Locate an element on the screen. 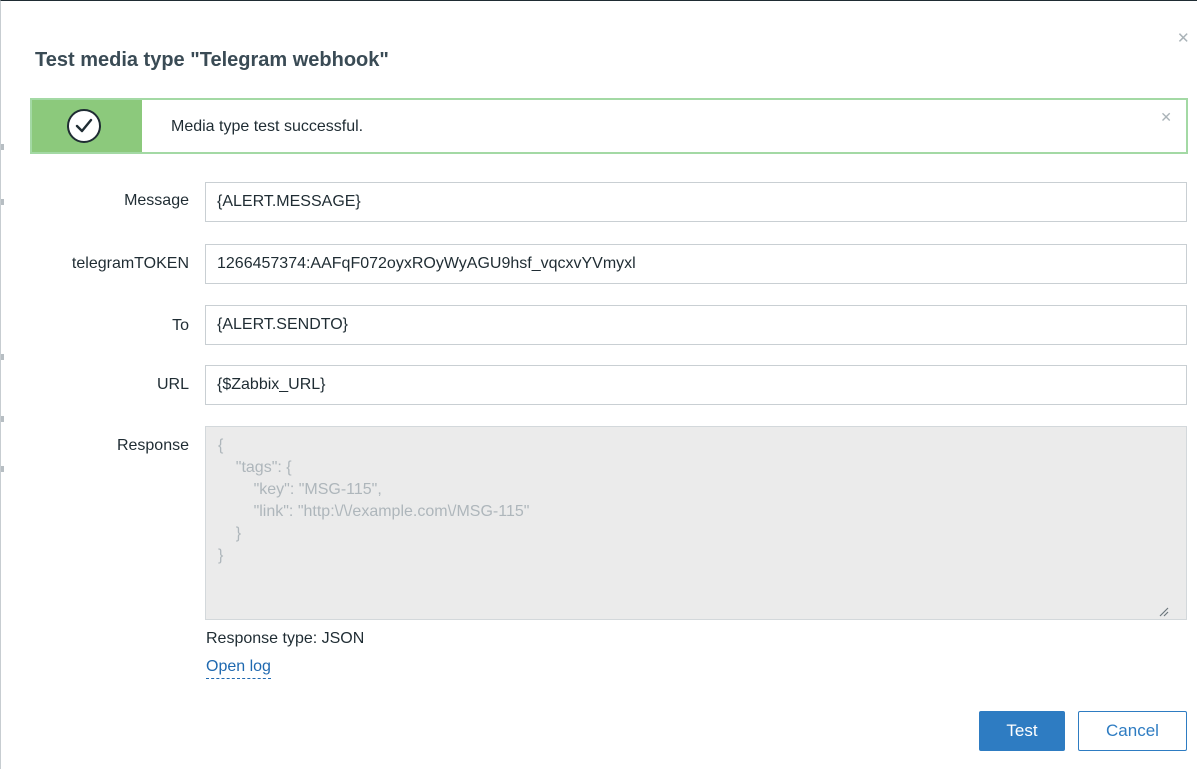 The image size is (1197, 769). background-edge is located at coordinates (2, 385).